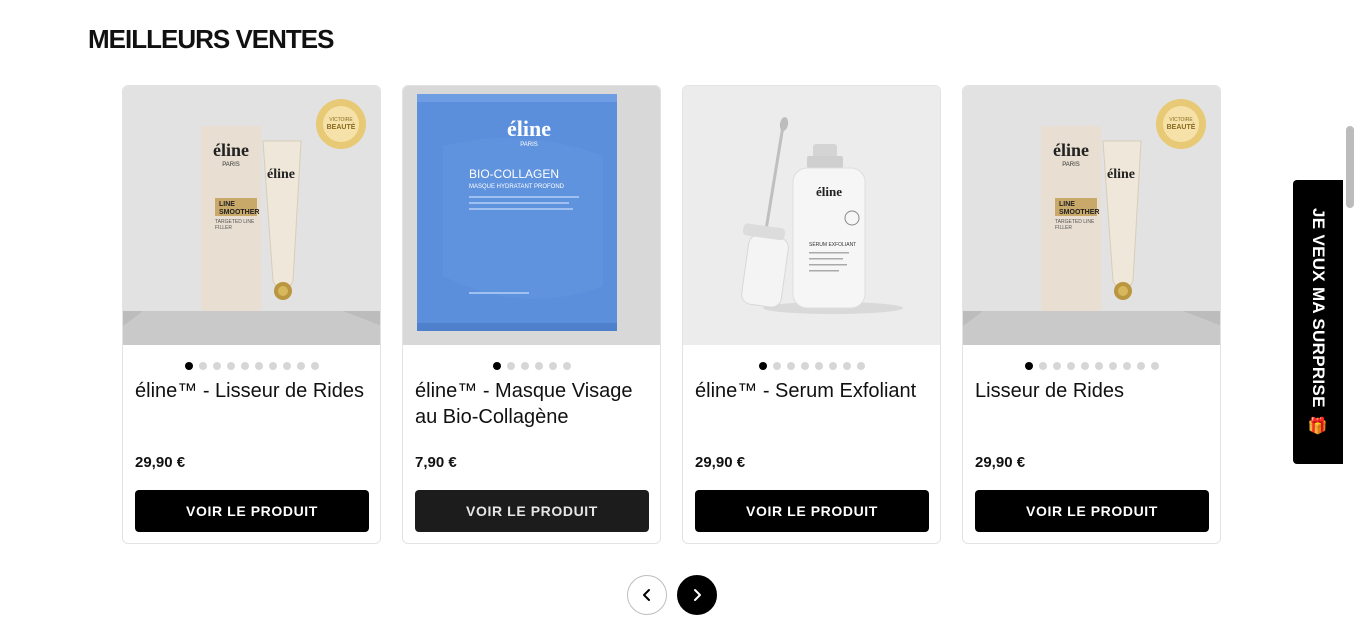 The height and width of the screenshot is (644, 1358). What do you see at coordinates (534, 404) in the screenshot?
I see `product-title: éline™ - Masque Visage au Bio-Collagène` at bounding box center [534, 404].